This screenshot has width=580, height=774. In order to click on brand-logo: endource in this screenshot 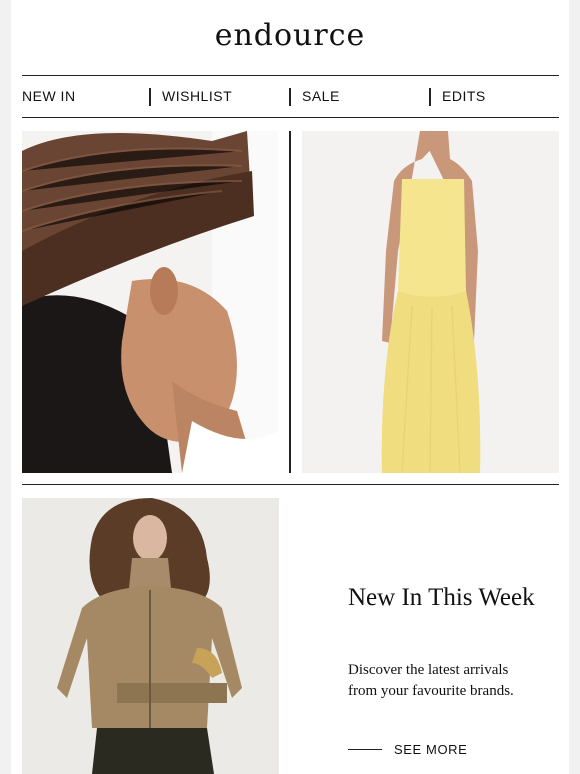, I will do `click(290, 35)`.